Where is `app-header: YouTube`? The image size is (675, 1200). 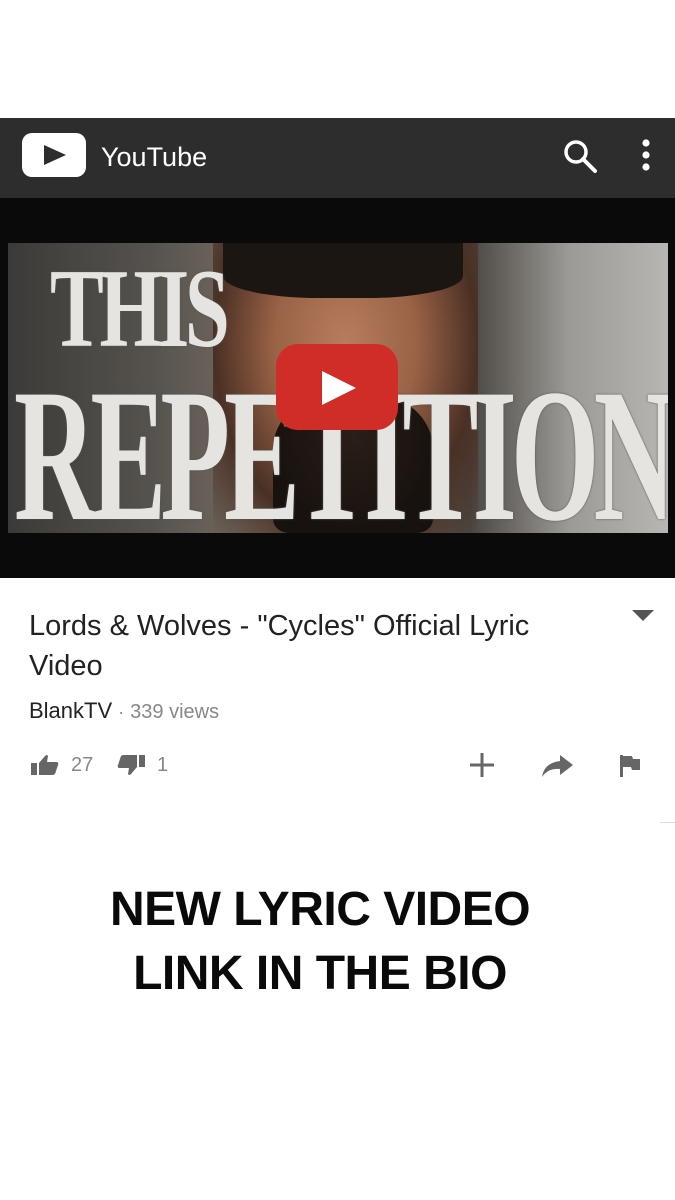
app-header: YouTube is located at coordinates (337, 158).